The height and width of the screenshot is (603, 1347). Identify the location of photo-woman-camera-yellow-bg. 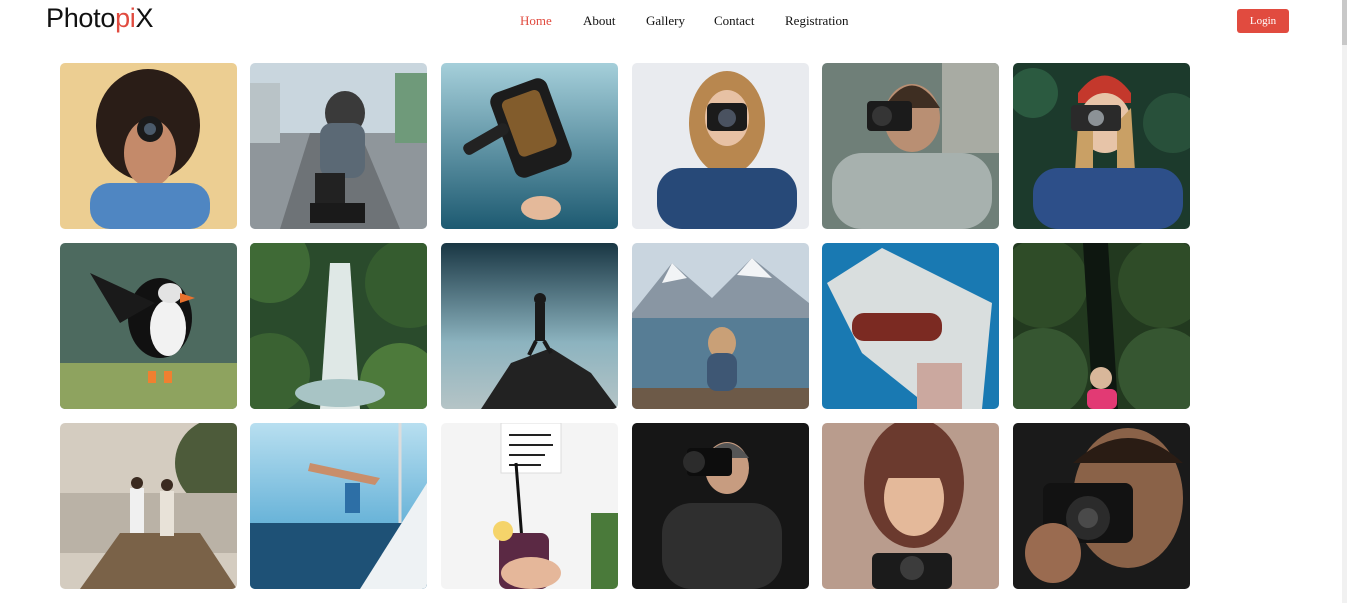
(148, 146).